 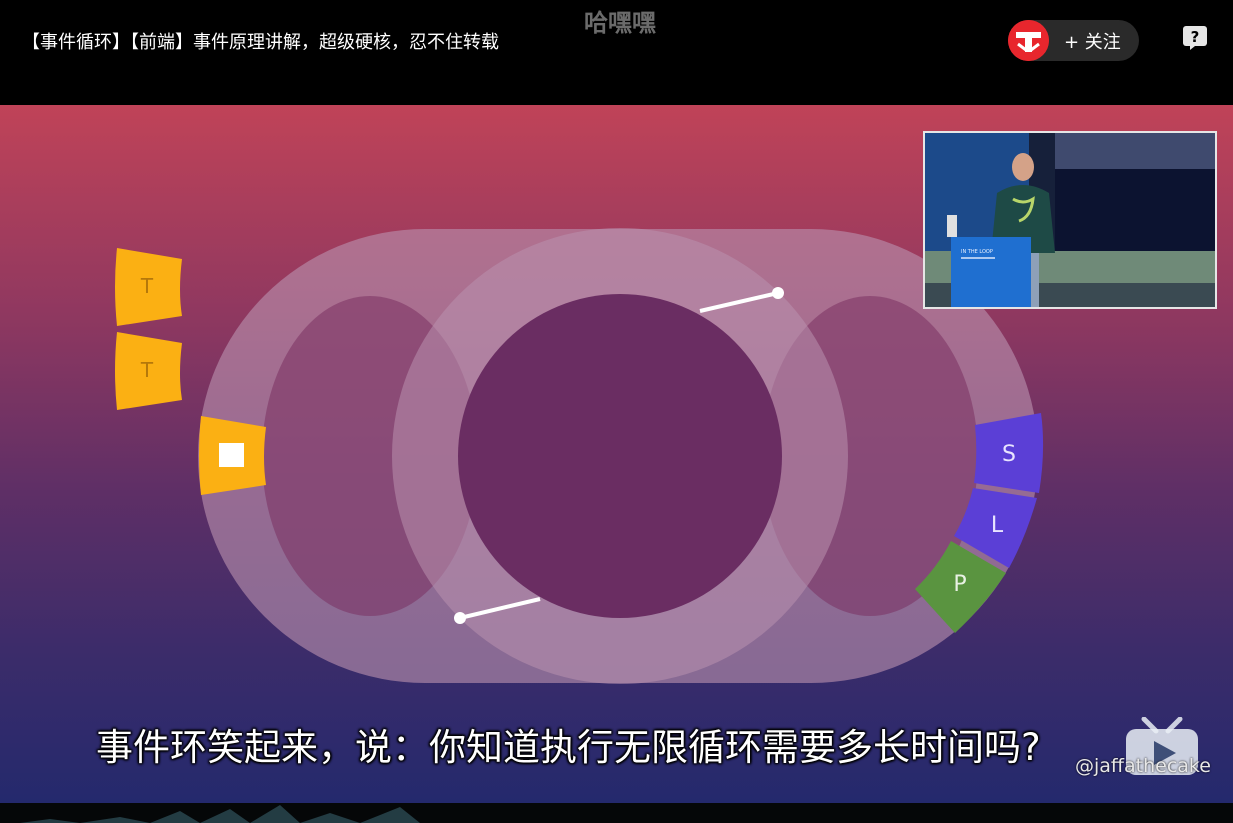 I want to click on speaker-scene: IN THE LOOP, so click(x=1070, y=220).